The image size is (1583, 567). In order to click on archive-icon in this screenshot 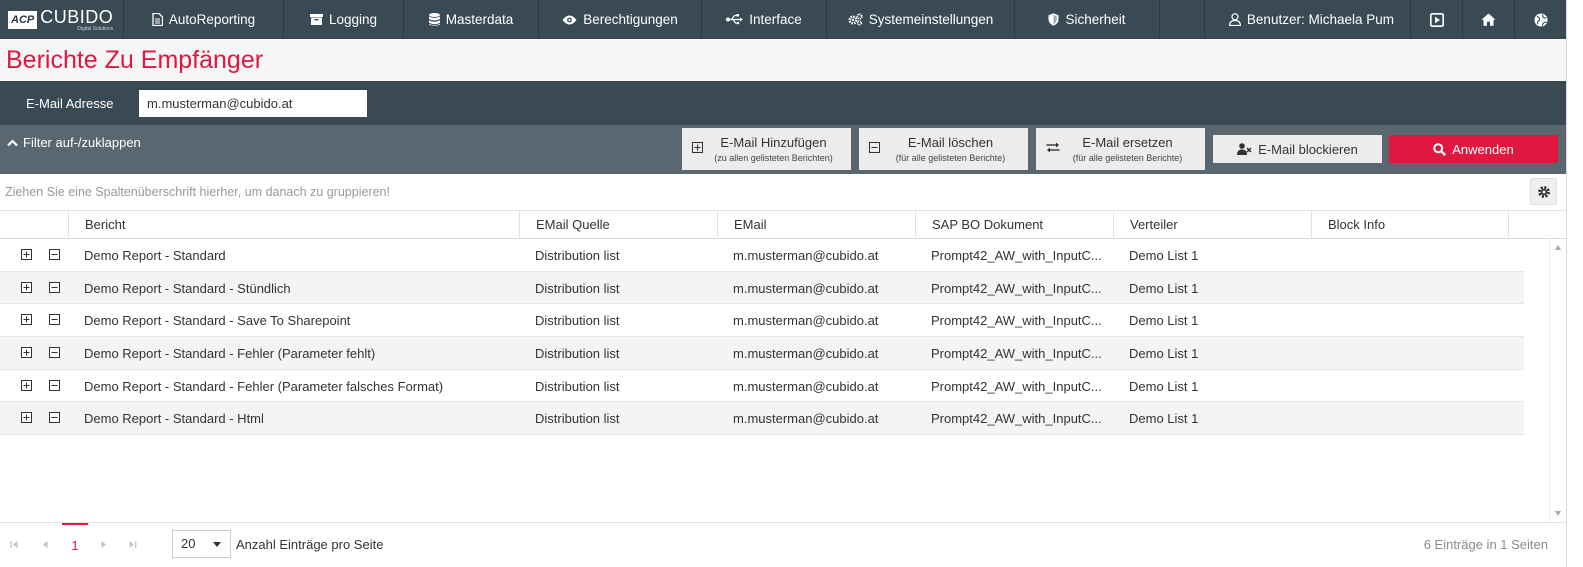, I will do `click(316, 19)`.